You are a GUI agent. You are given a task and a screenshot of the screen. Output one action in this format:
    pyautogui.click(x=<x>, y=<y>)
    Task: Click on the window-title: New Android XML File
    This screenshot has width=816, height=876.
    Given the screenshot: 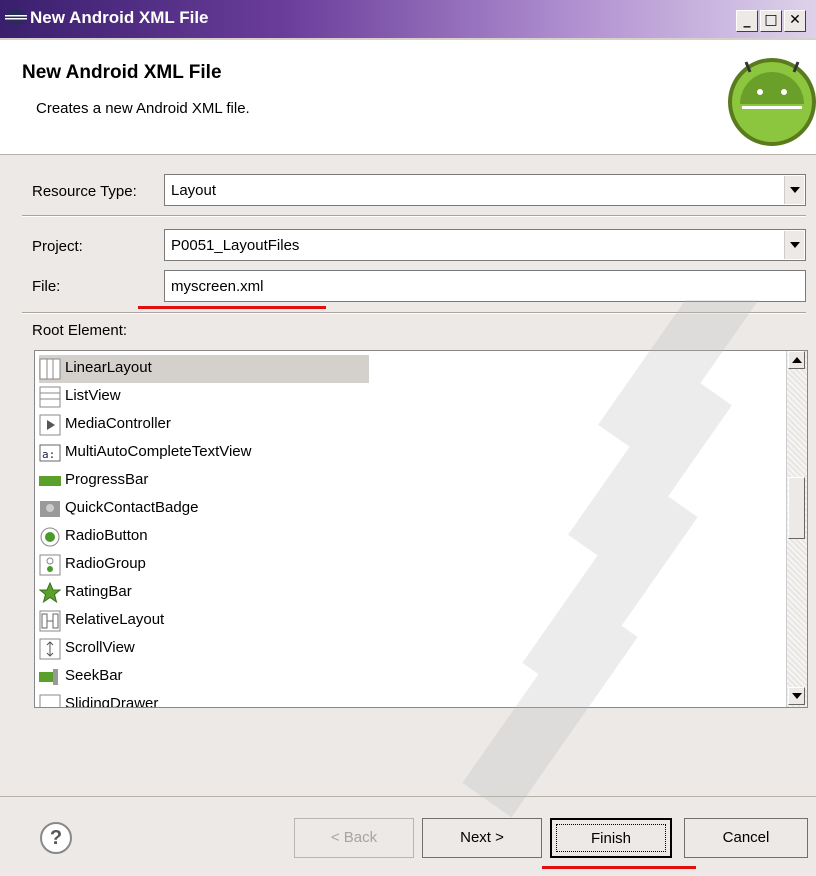 What is the action you would take?
    pyautogui.click(x=119, y=17)
    